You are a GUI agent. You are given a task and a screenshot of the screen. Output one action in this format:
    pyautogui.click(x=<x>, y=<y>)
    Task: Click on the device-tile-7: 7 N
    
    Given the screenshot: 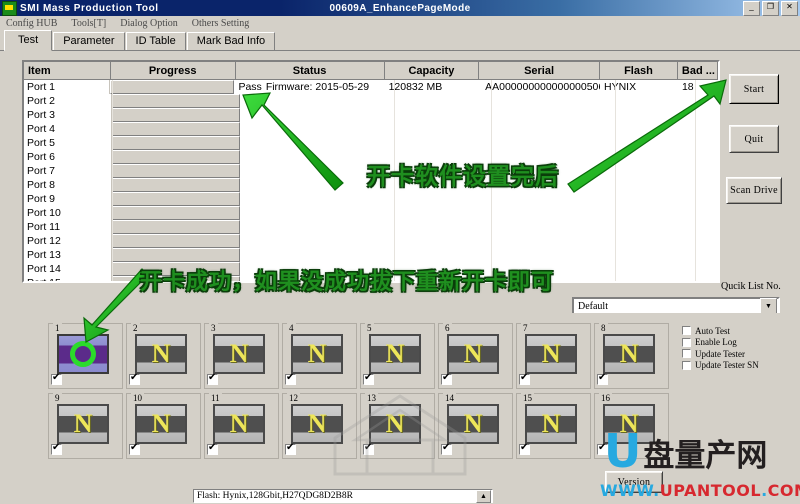 What is the action you would take?
    pyautogui.click(x=553, y=356)
    